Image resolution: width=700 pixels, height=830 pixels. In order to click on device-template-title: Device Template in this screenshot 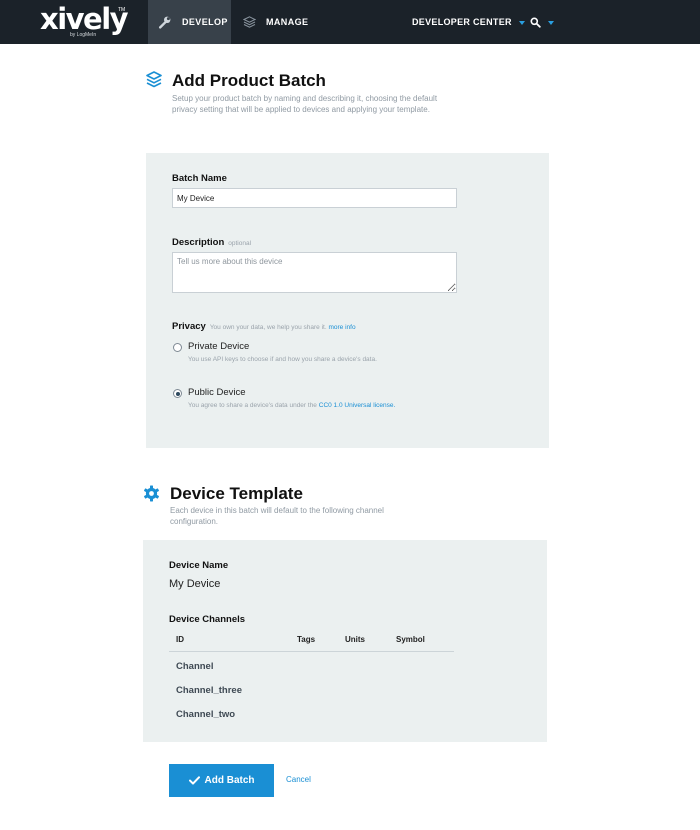, I will do `click(236, 493)`.